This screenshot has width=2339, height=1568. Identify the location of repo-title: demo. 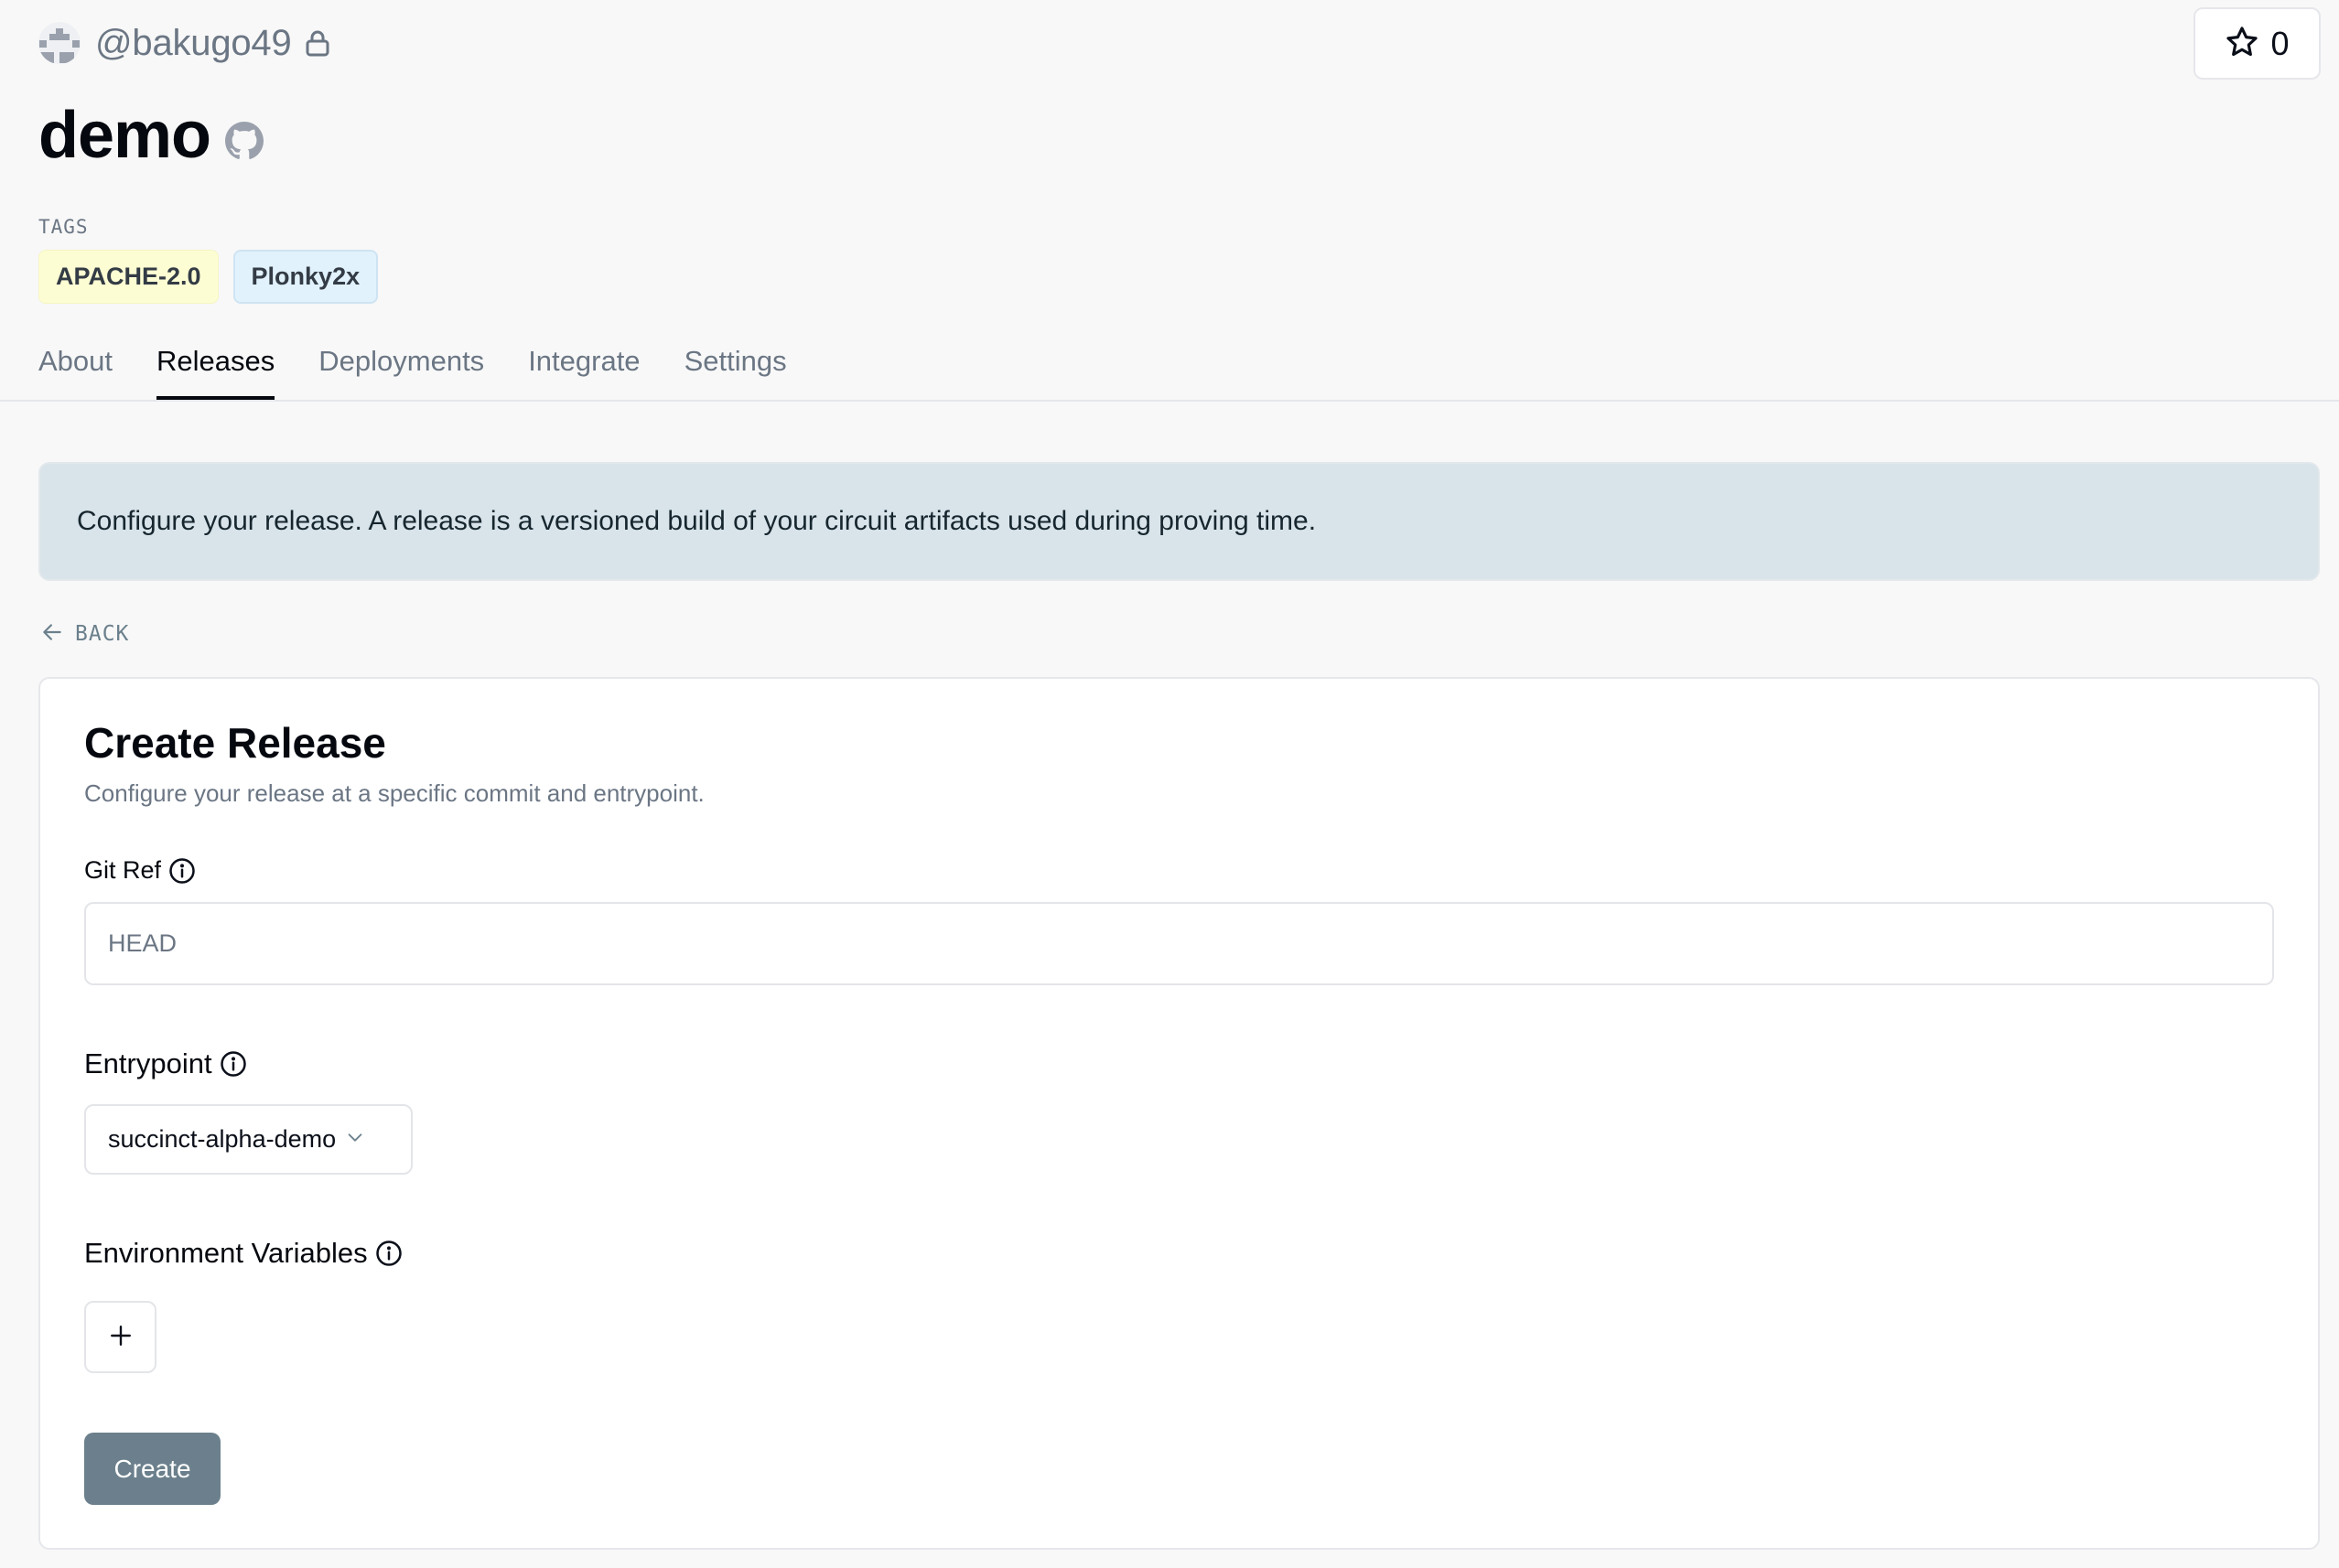
(151, 135).